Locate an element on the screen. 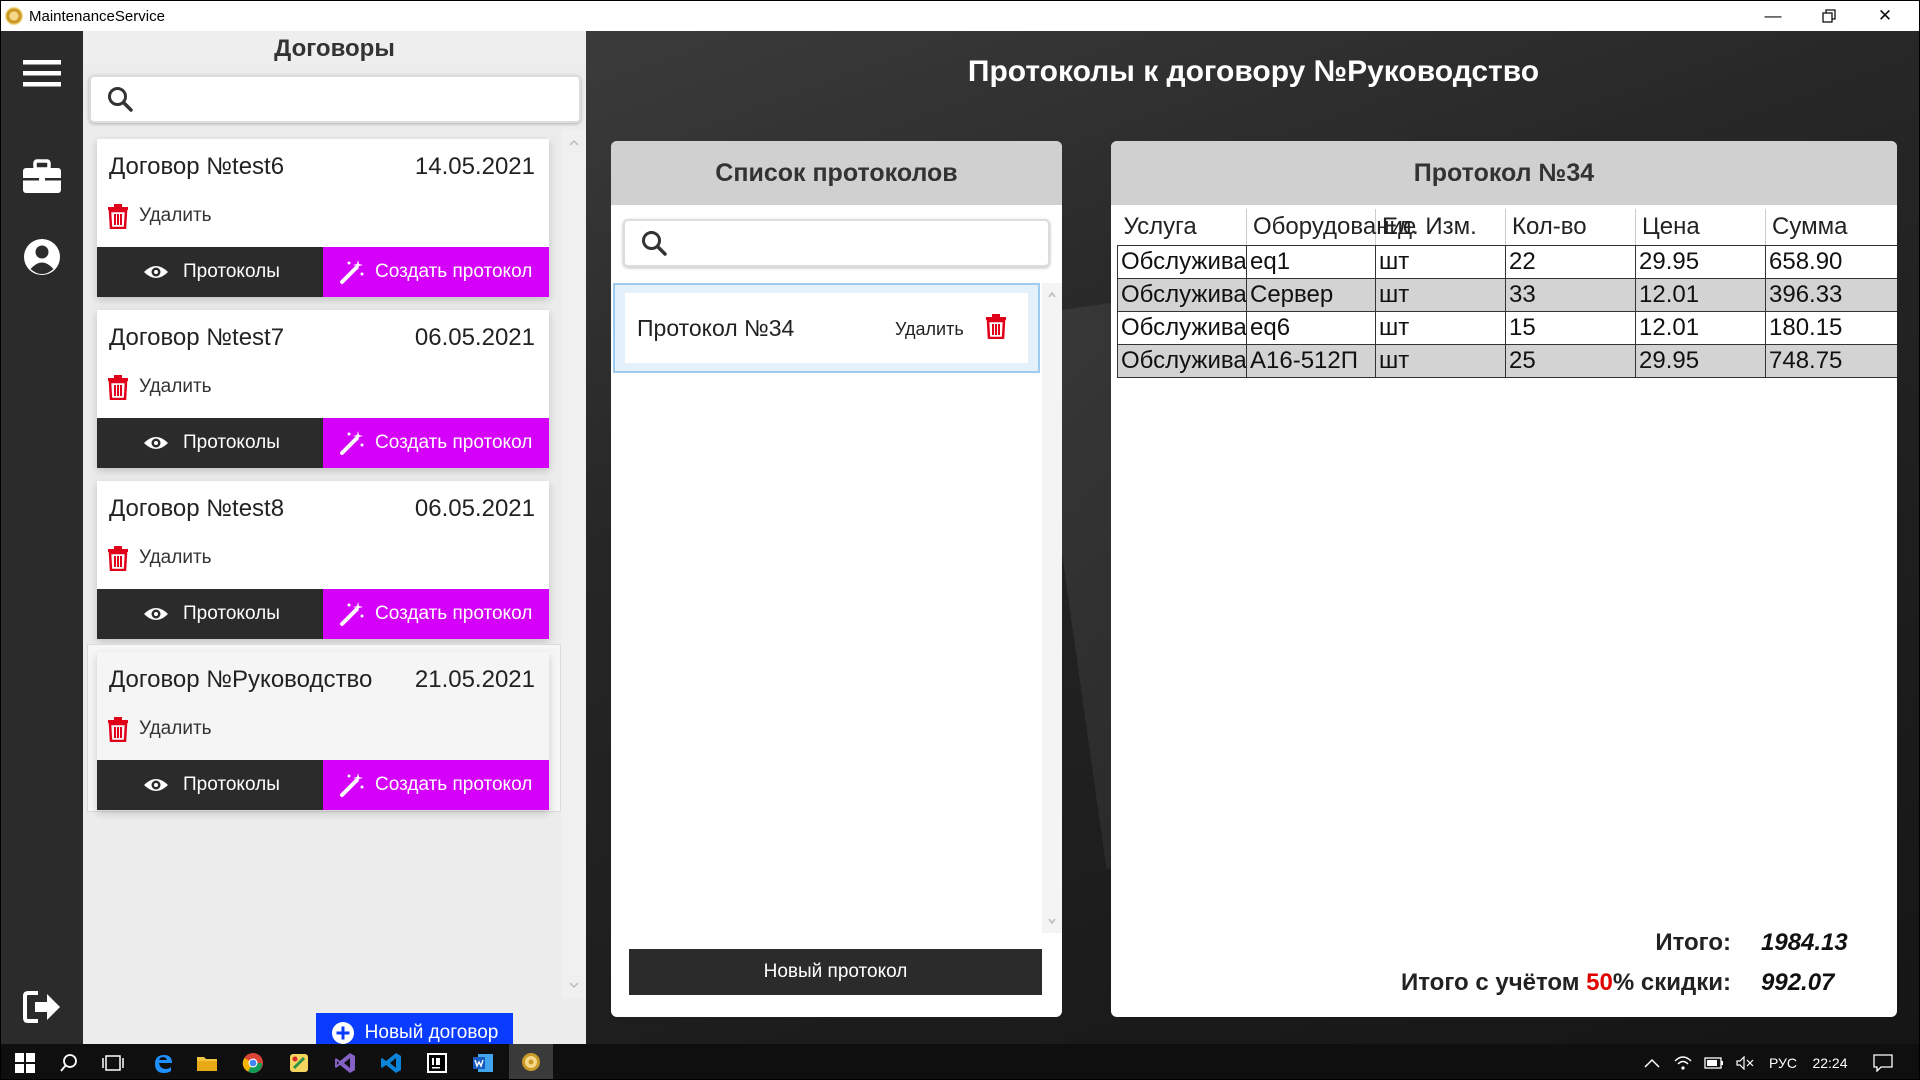  table-cell: 25 is located at coordinates (1570, 360).